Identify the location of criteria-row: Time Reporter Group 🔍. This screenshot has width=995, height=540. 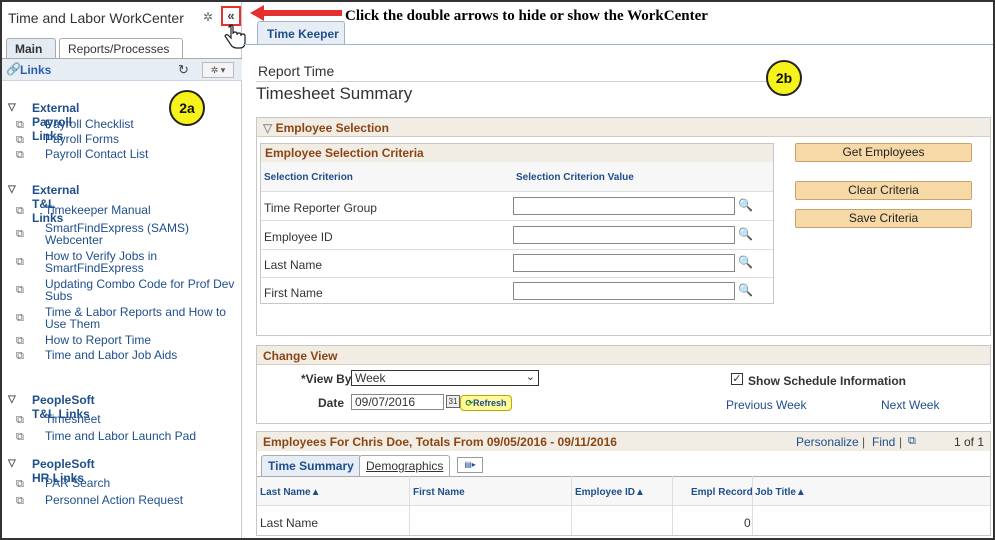
(517, 207).